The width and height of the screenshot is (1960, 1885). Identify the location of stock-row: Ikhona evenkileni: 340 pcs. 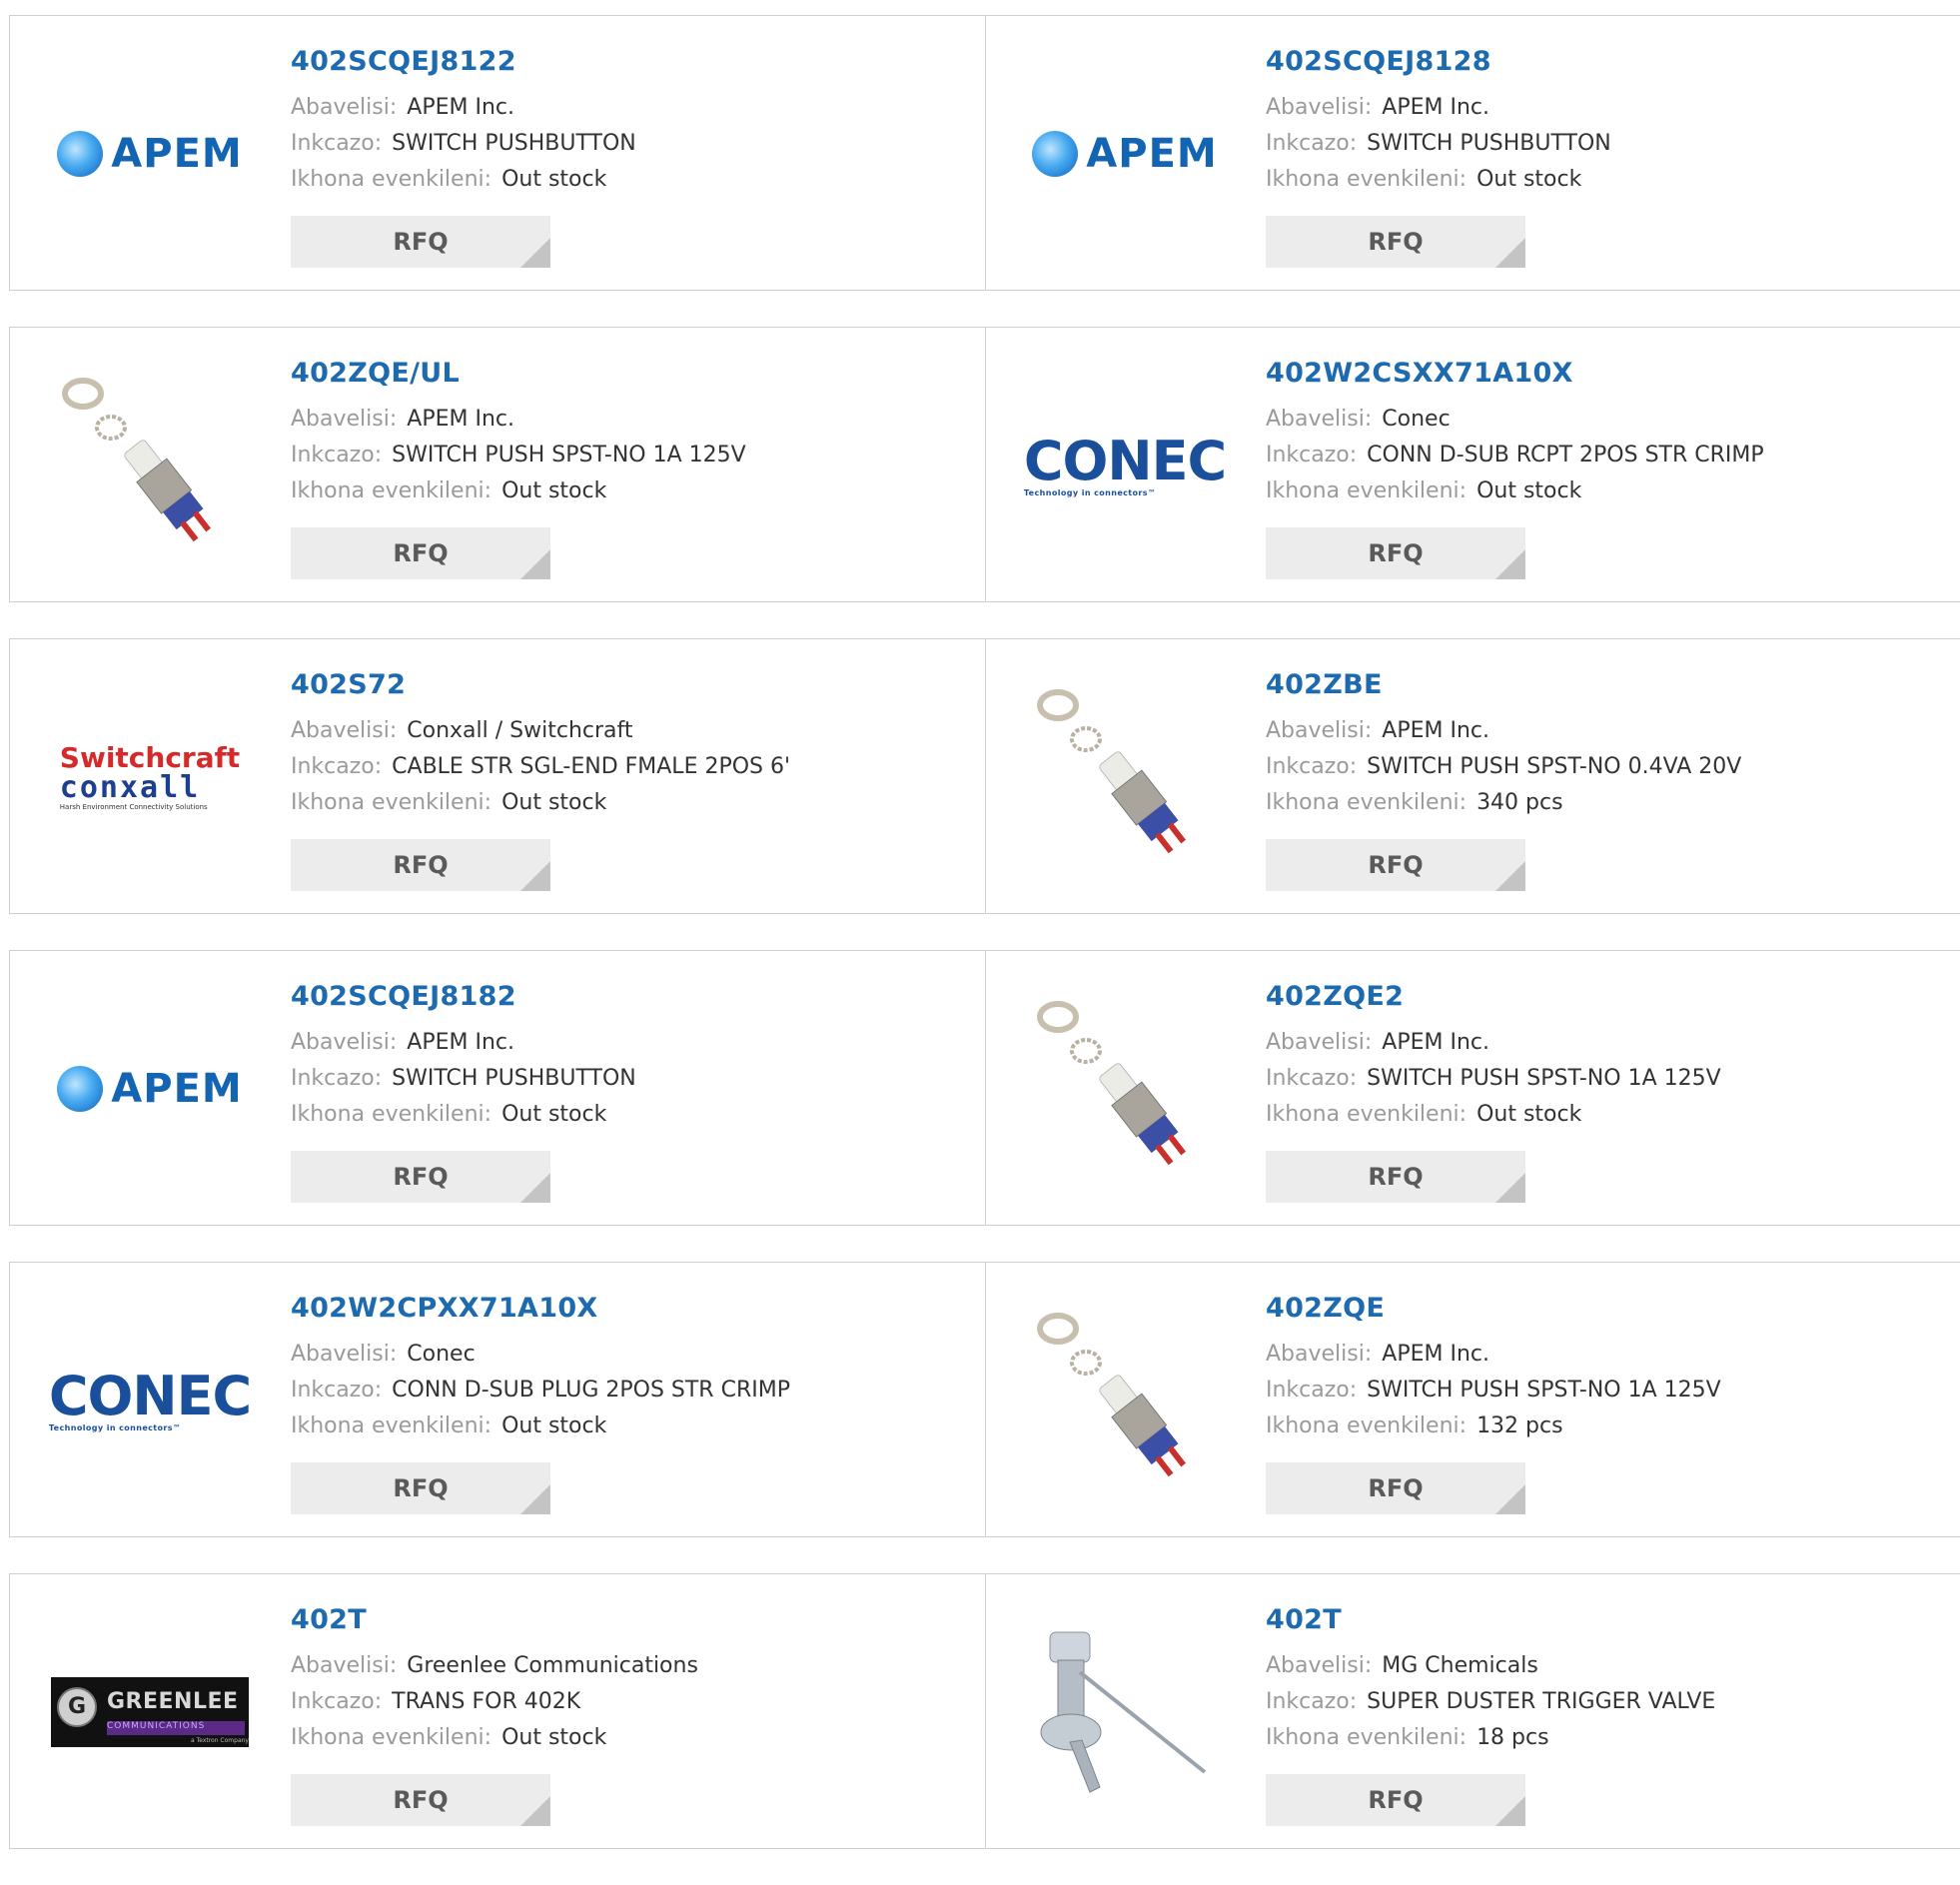
(1605, 803).